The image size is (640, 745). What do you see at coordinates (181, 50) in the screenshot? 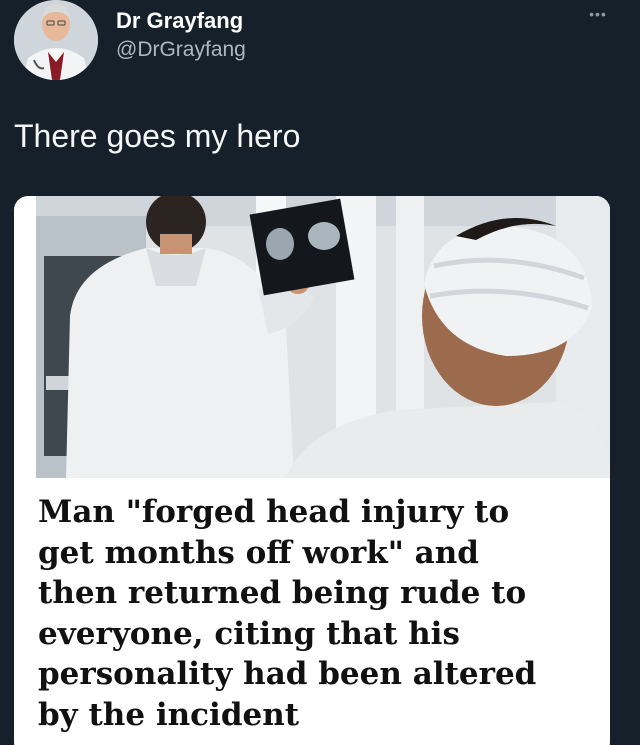
I see `user-handle: @DrGrayfang` at bounding box center [181, 50].